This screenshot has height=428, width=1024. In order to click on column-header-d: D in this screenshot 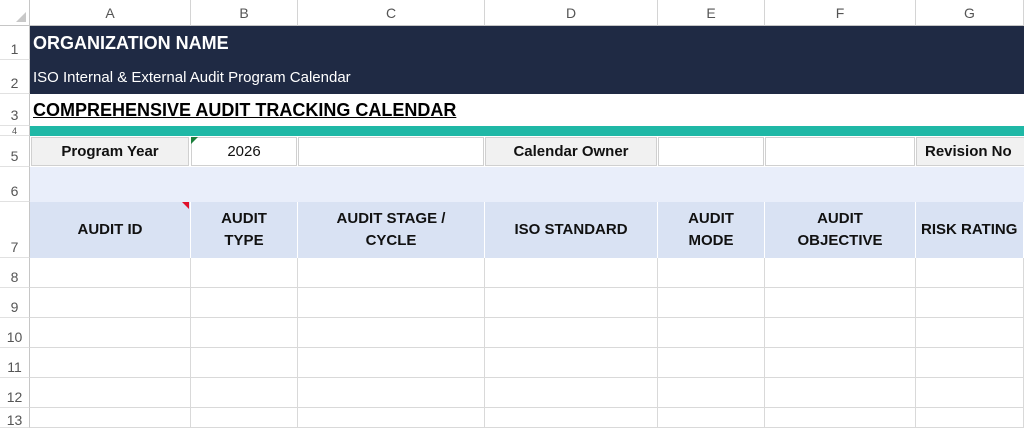, I will do `click(571, 13)`.